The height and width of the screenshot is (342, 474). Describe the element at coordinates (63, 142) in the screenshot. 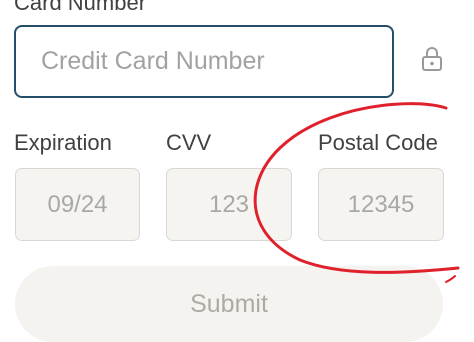

I see `expiration-label: Expiration` at that location.